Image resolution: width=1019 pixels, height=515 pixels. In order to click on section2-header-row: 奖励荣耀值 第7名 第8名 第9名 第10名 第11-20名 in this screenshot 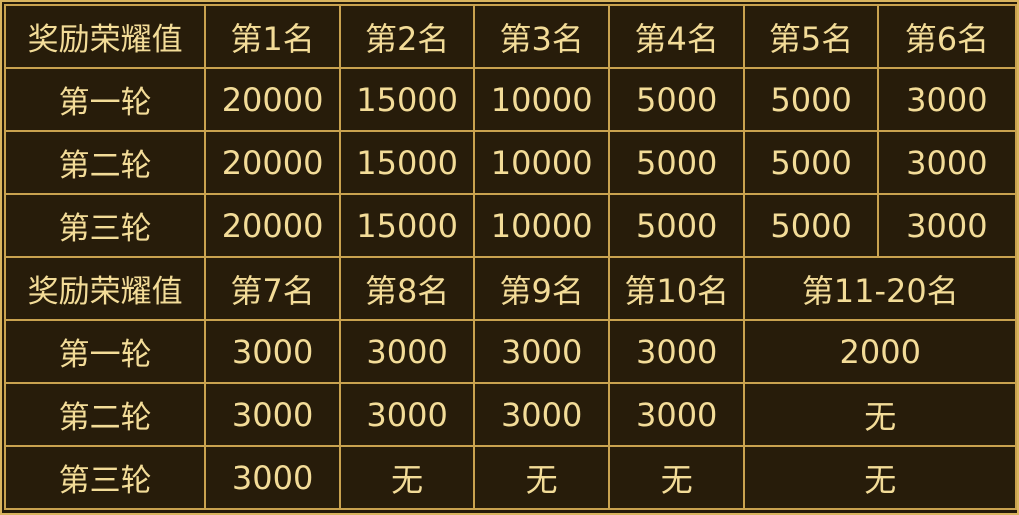, I will do `click(510, 288)`.